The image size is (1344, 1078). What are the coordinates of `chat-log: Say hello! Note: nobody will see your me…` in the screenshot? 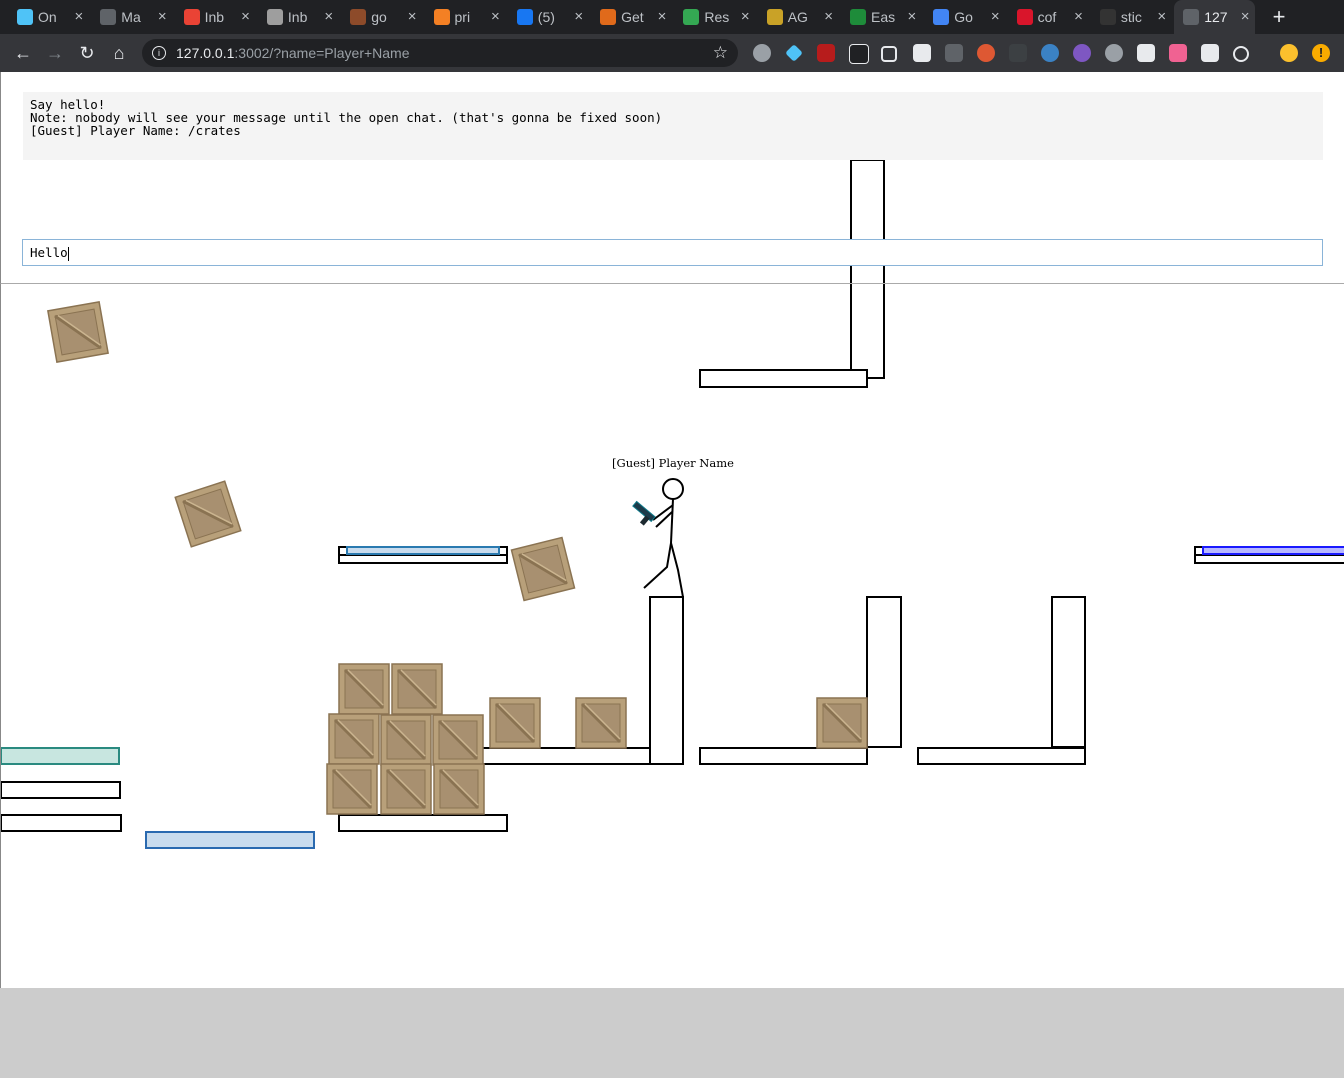 It's located at (673, 126).